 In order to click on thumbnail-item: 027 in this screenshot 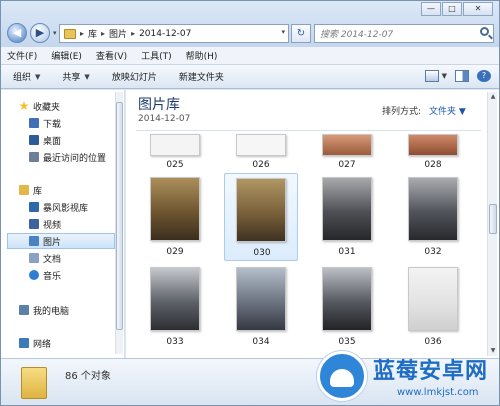, I will do `click(347, 154)`.